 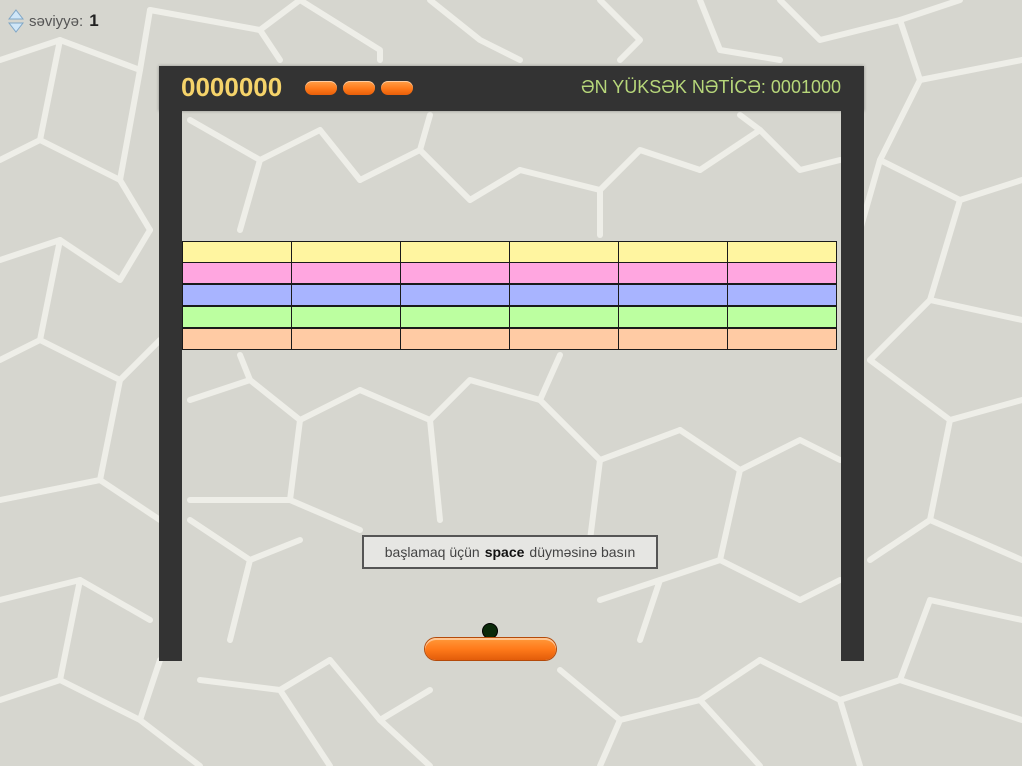 I want to click on start-message-key: space, so click(x=504, y=552).